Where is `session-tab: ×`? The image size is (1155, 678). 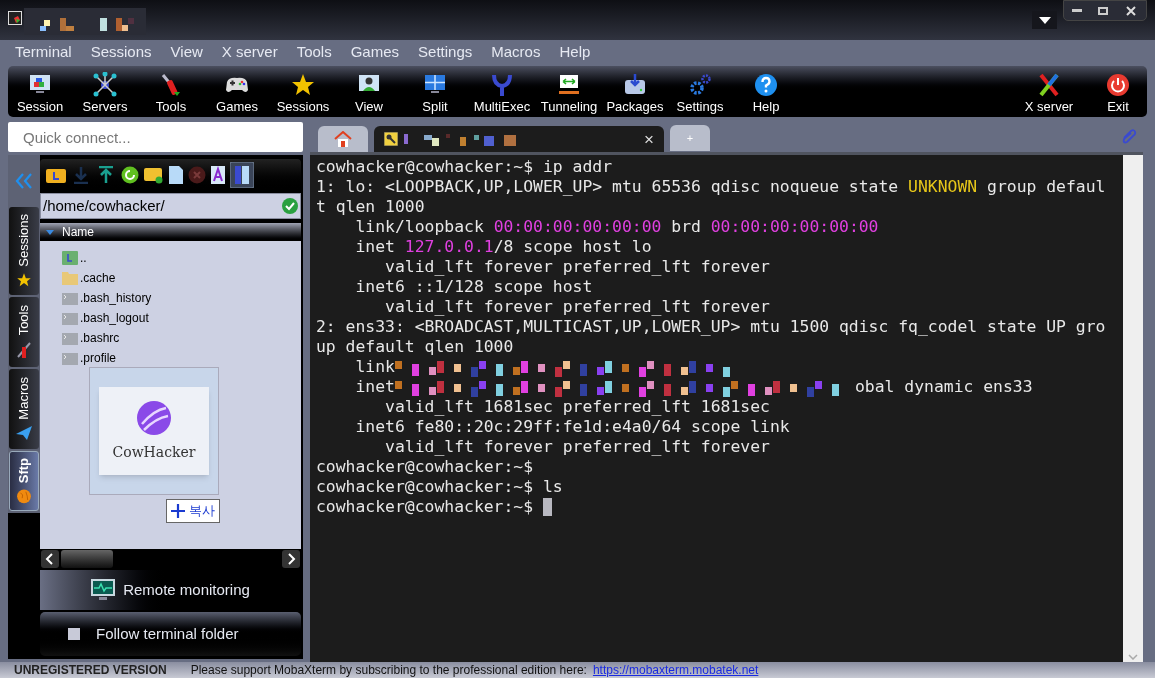 session-tab: × is located at coordinates (519, 139).